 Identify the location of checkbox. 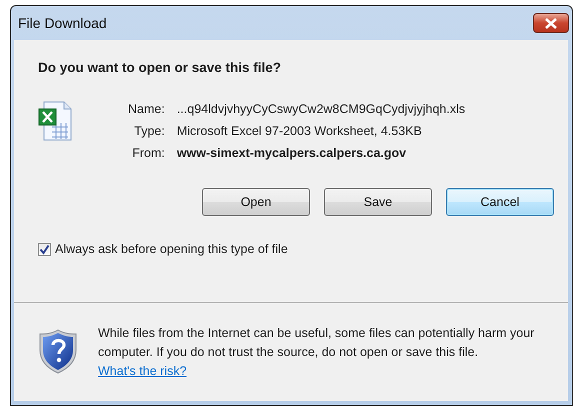
(44, 249).